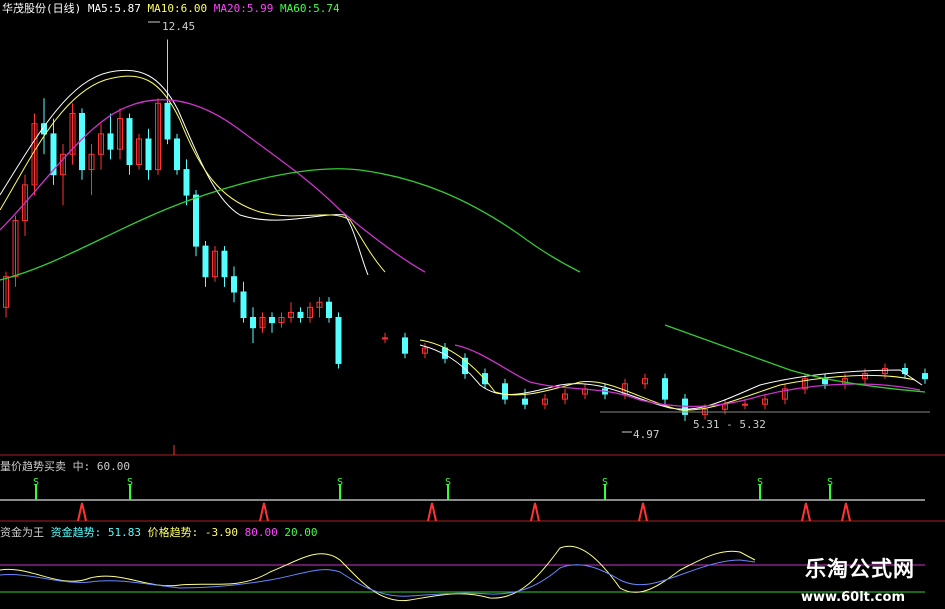 This screenshot has width=945, height=609. What do you see at coordinates (301, 532) in the screenshot?
I see `level-low-value: 20.00` at bounding box center [301, 532].